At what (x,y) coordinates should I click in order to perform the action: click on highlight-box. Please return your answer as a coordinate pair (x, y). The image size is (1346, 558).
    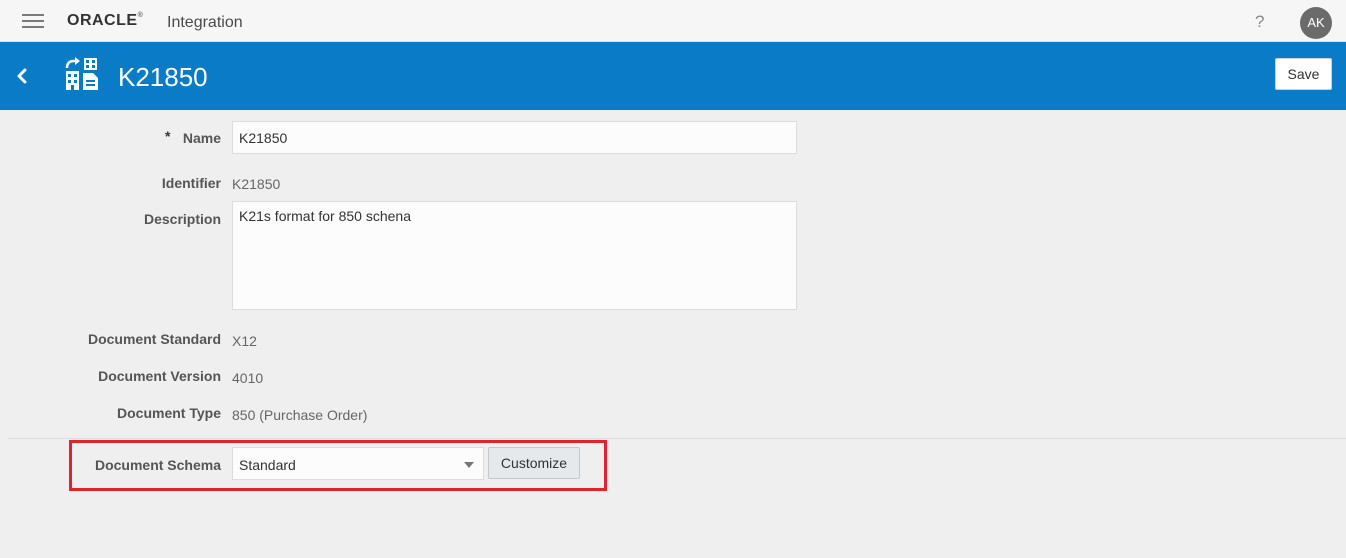
    Looking at the image, I should click on (338, 465).